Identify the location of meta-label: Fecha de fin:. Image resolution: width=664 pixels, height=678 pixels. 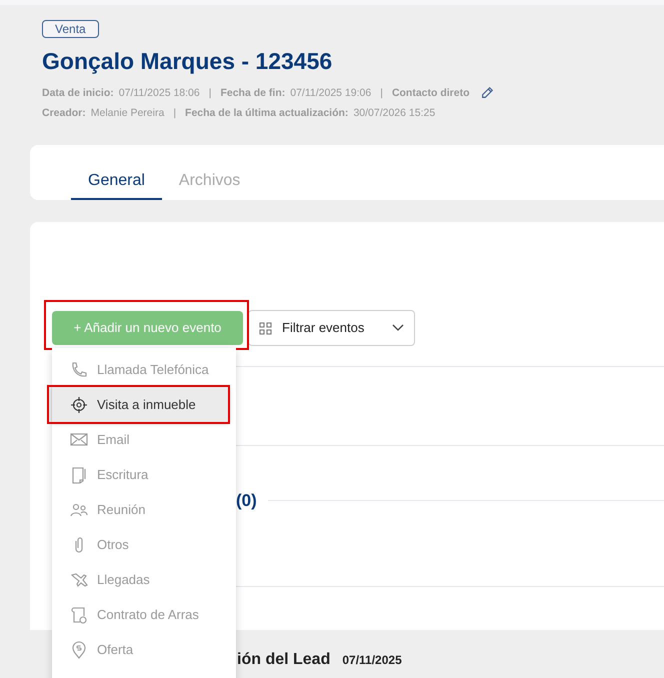
(253, 93).